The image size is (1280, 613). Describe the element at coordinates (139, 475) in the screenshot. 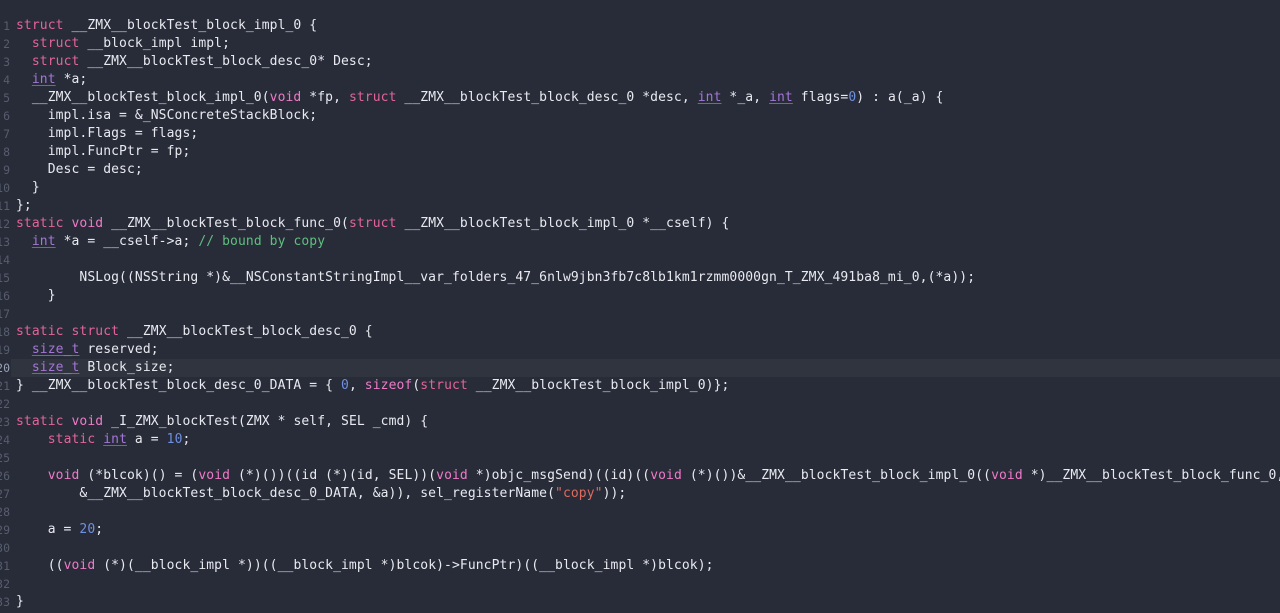

I see `code-token-plain: (*blcok)() = (` at that location.